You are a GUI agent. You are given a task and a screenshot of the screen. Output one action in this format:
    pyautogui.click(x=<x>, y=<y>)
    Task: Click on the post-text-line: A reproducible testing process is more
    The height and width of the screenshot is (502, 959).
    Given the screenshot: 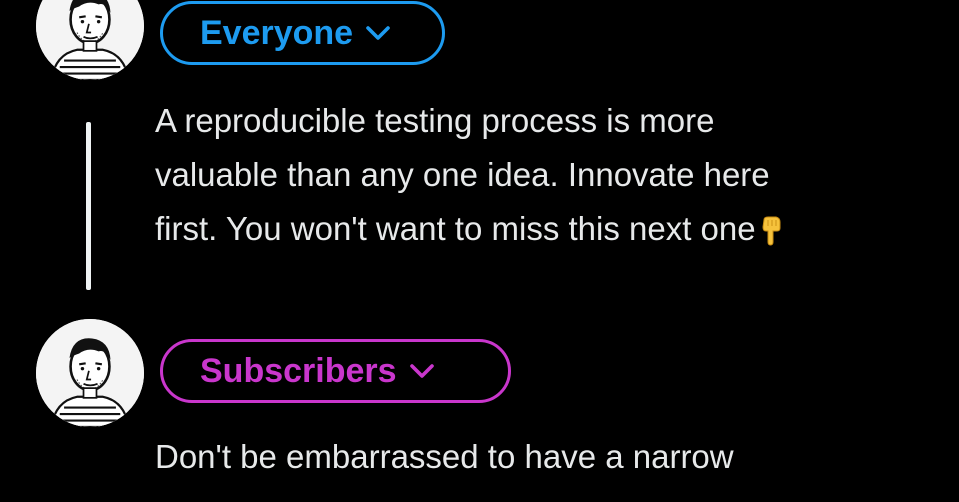 What is the action you would take?
    pyautogui.click(x=435, y=120)
    